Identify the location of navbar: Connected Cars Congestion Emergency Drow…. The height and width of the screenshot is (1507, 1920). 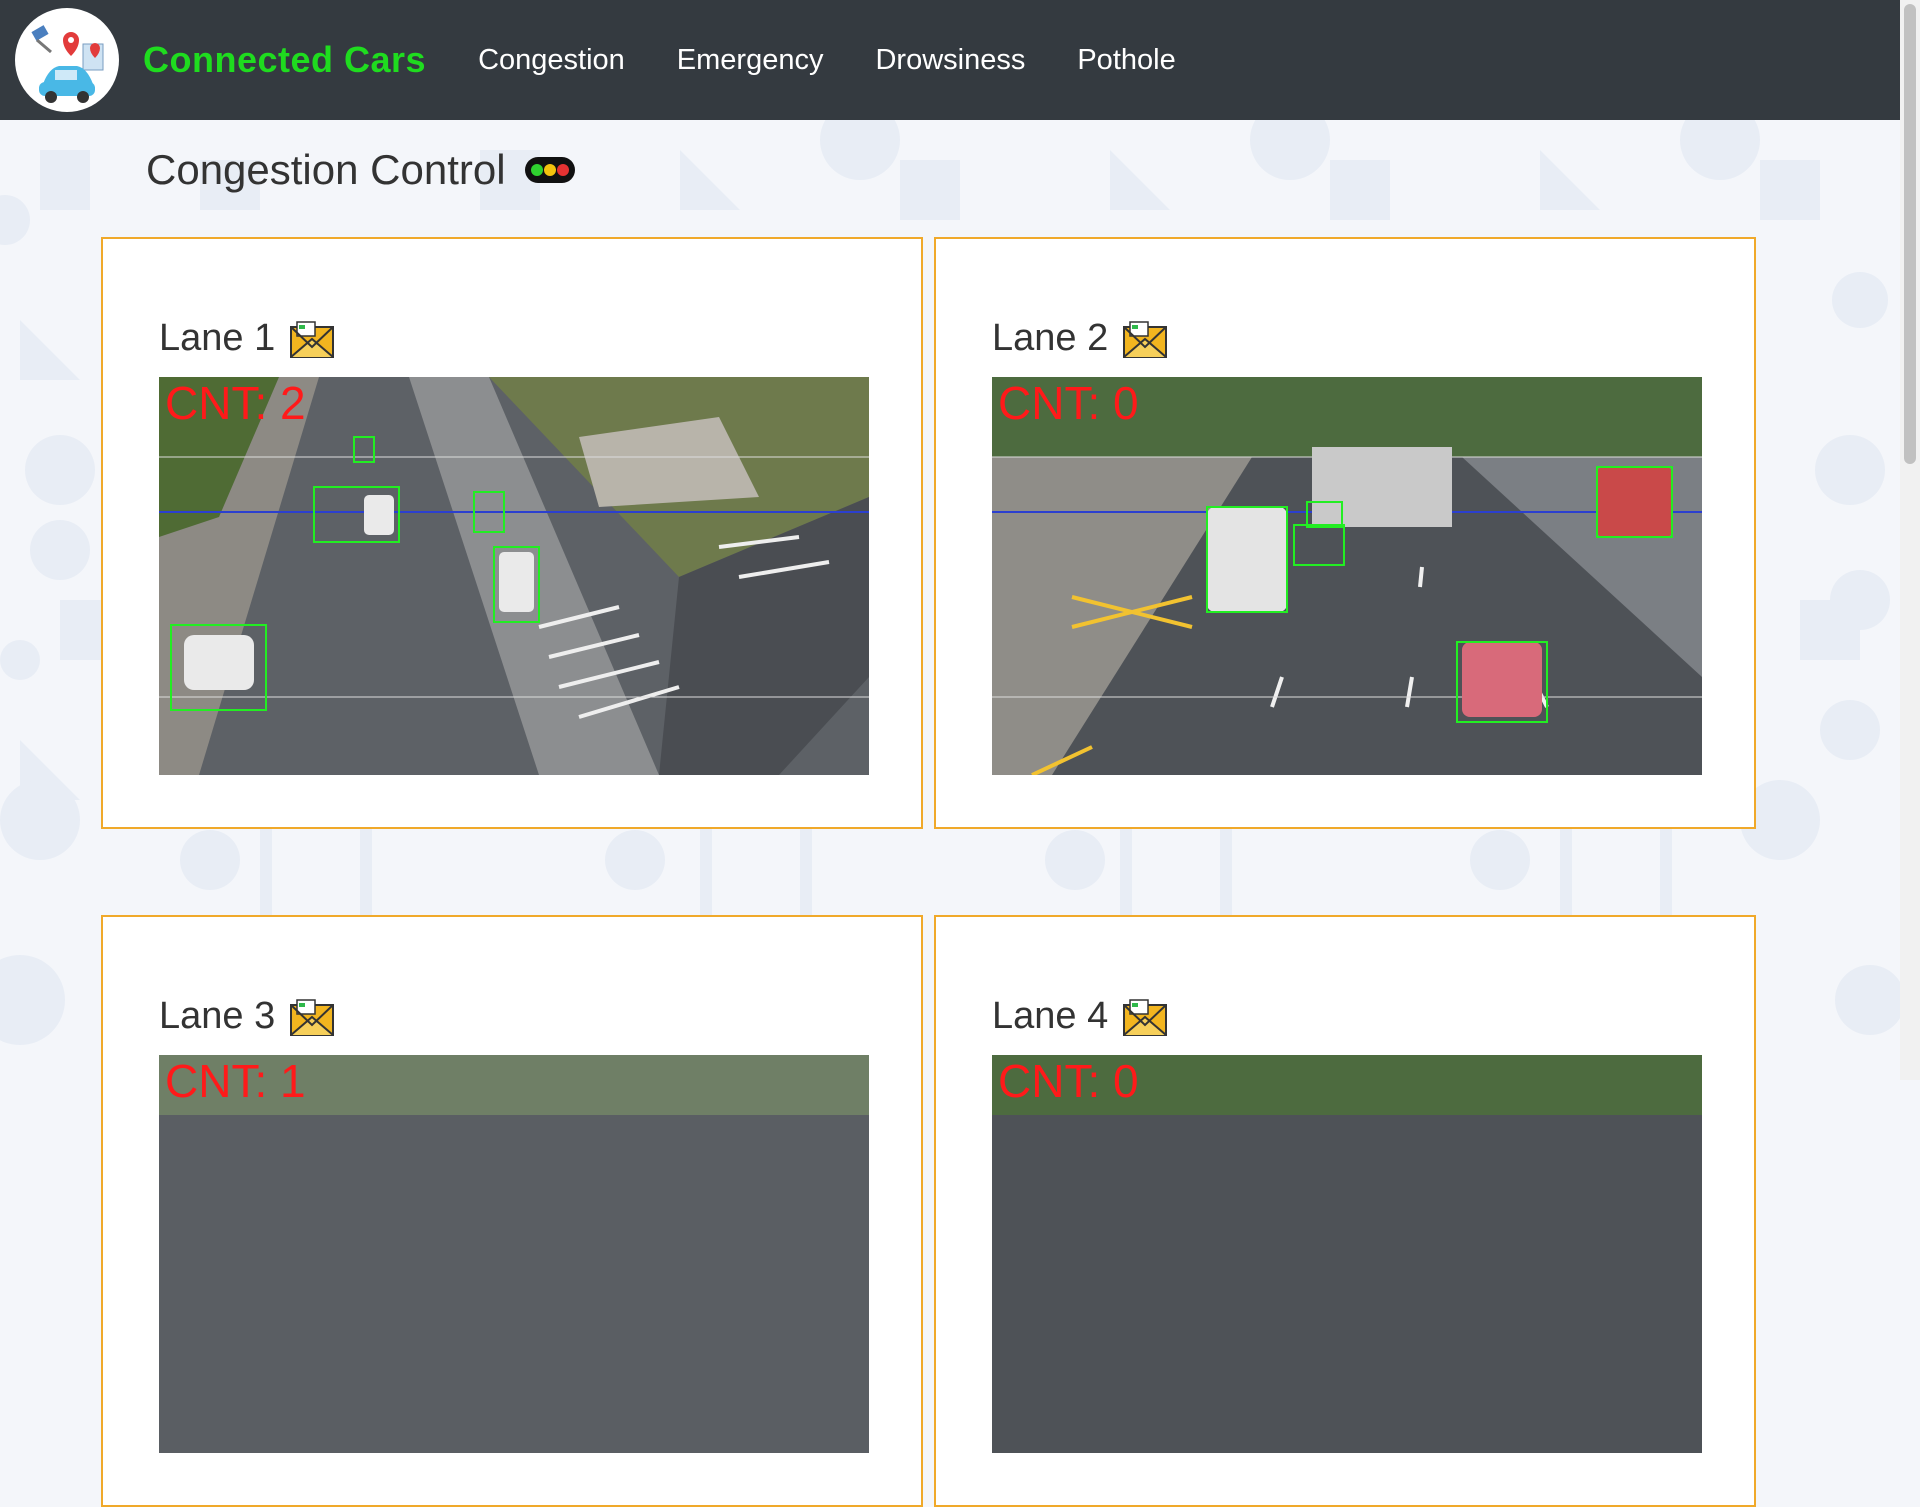
(950, 60).